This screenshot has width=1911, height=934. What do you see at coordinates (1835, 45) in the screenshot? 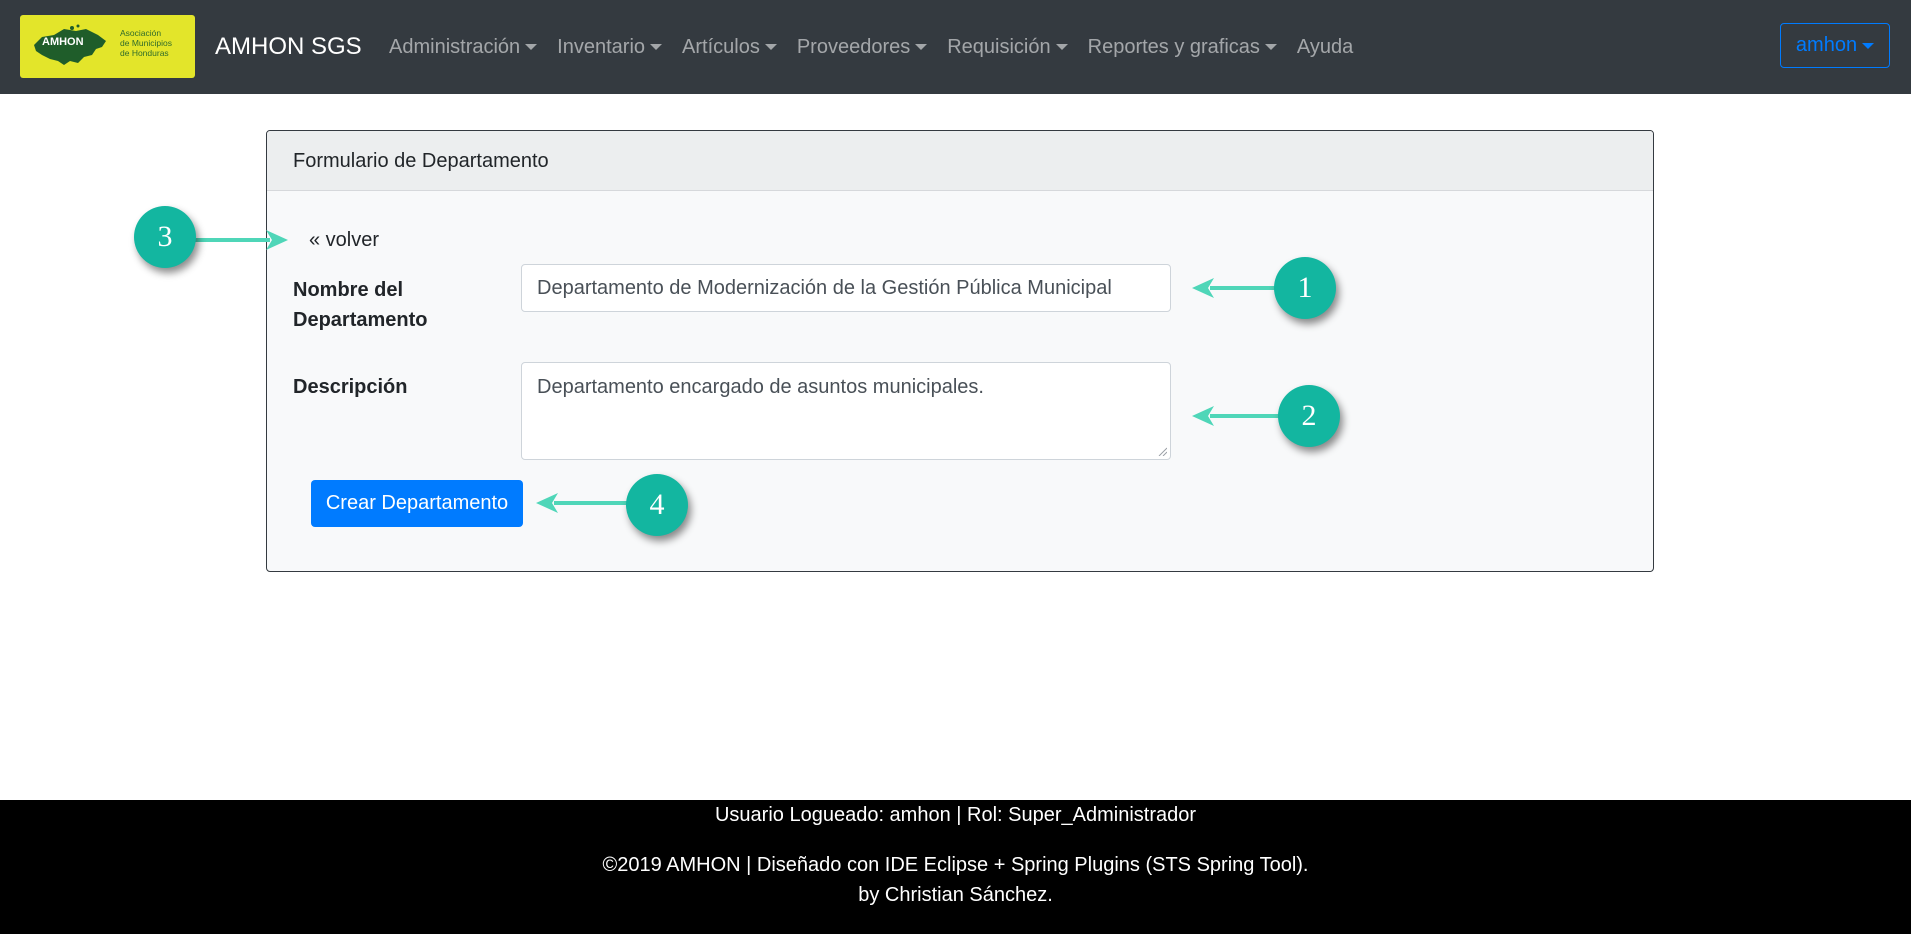
I see `user-menu-button: amhon` at bounding box center [1835, 45].